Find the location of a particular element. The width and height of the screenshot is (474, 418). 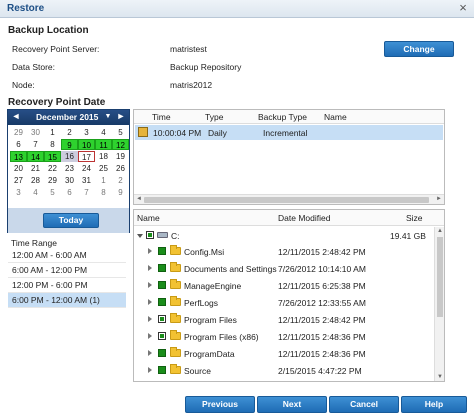

calendar-day: 12 is located at coordinates (120, 144).